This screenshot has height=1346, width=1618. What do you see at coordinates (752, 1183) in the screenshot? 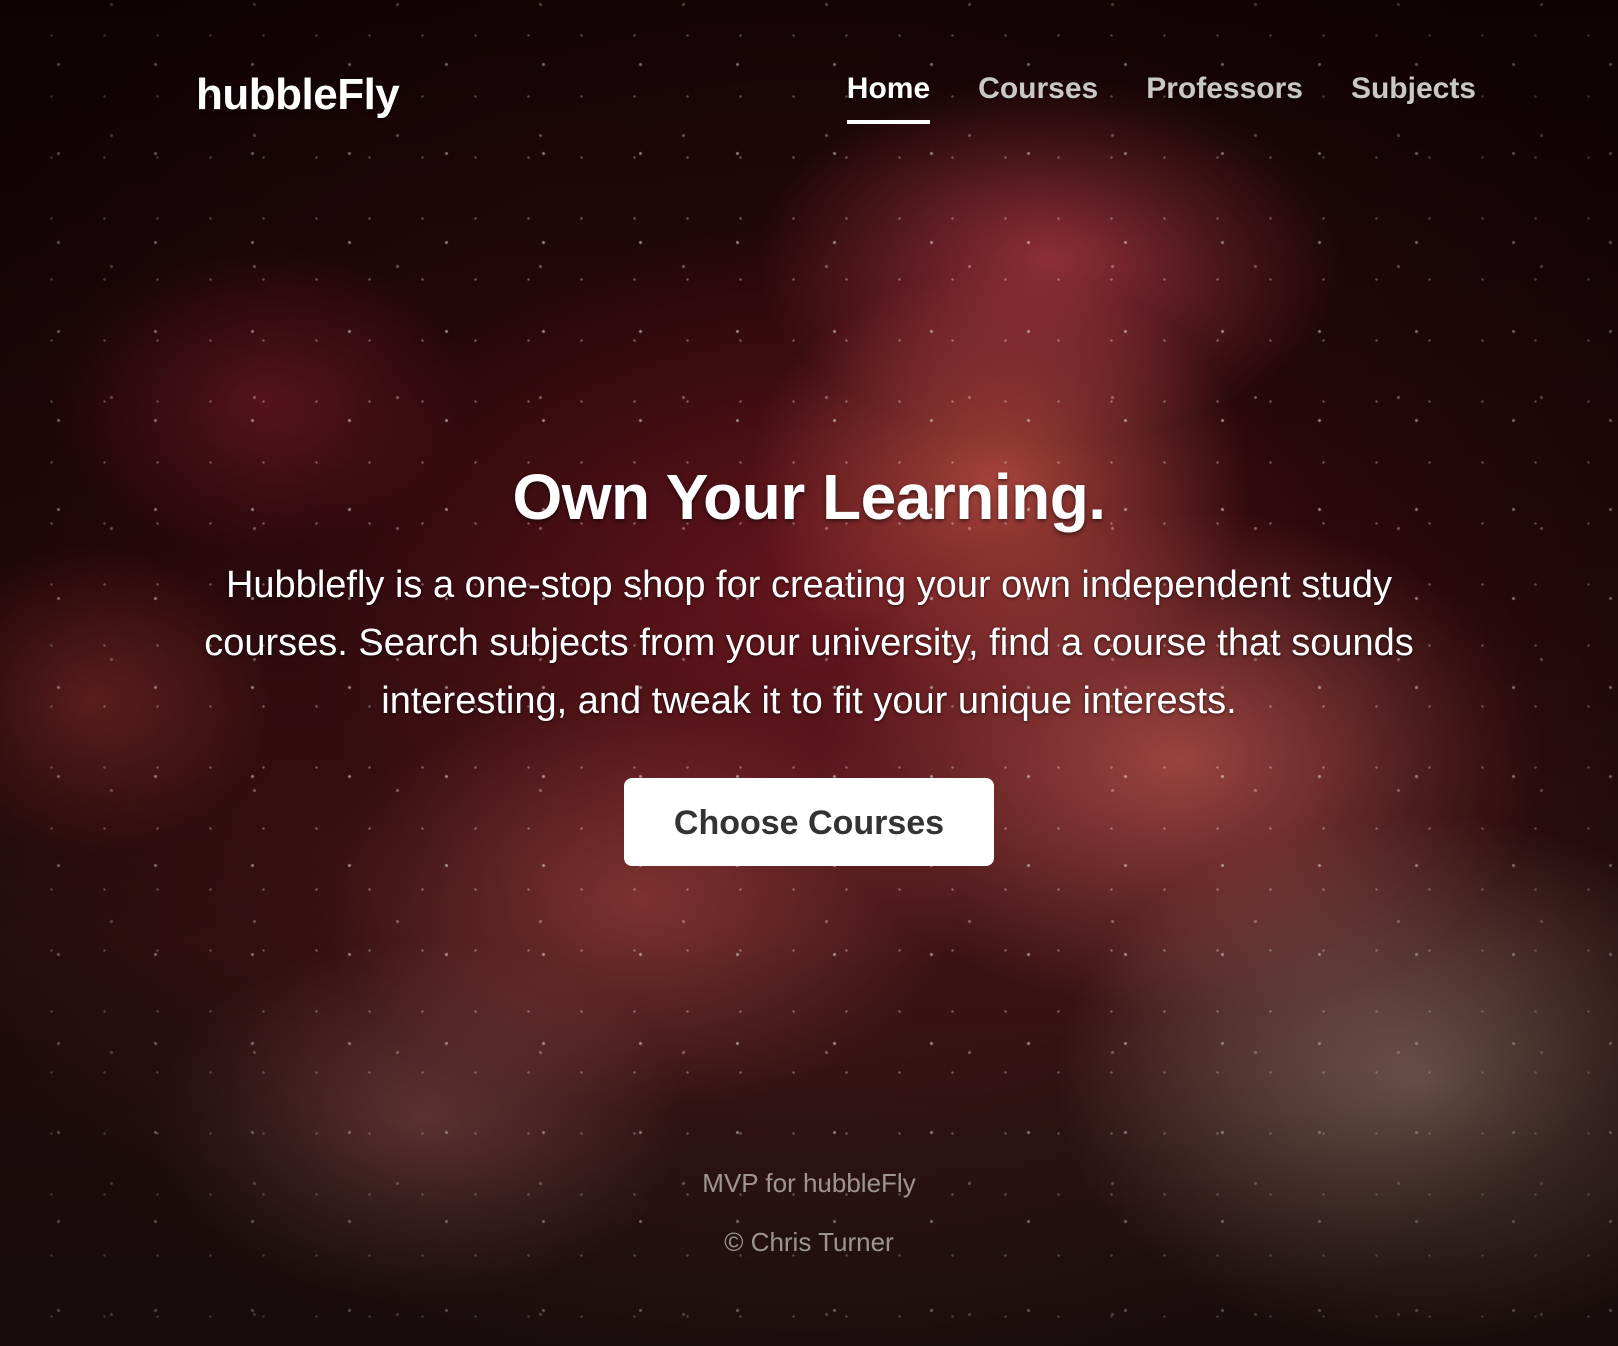
I see `footer-mvp-text: MVP for` at bounding box center [752, 1183].